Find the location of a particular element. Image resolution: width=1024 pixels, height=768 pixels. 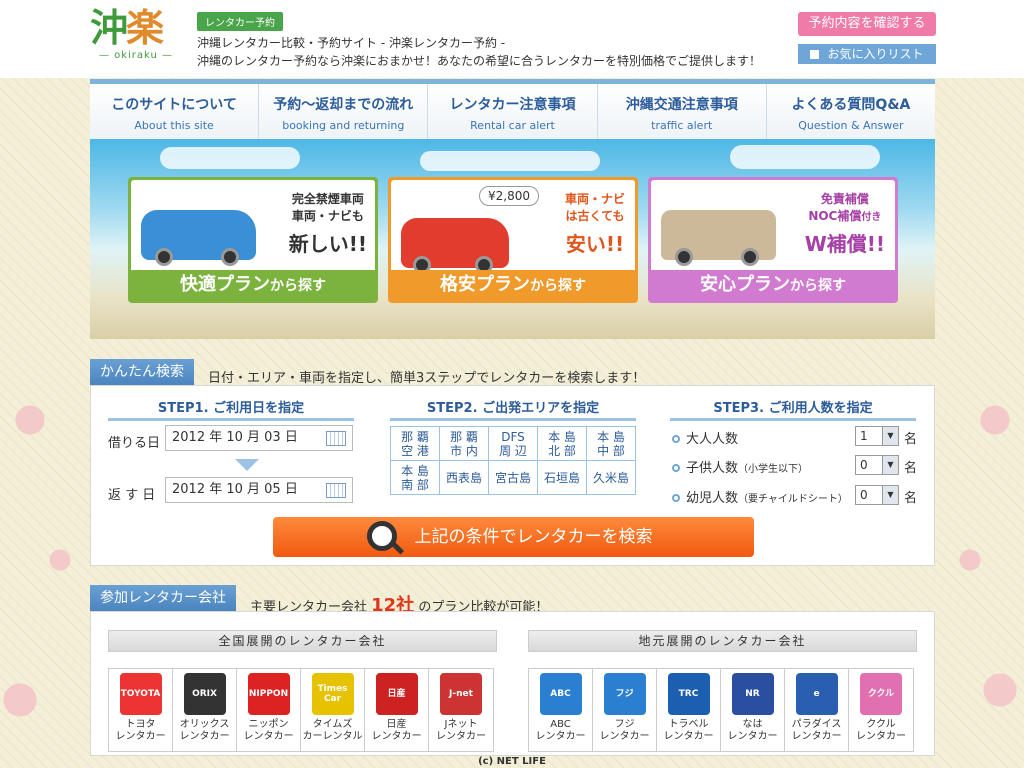

return-date-value: 2012 年 10 月 05 日 is located at coordinates (235, 489).